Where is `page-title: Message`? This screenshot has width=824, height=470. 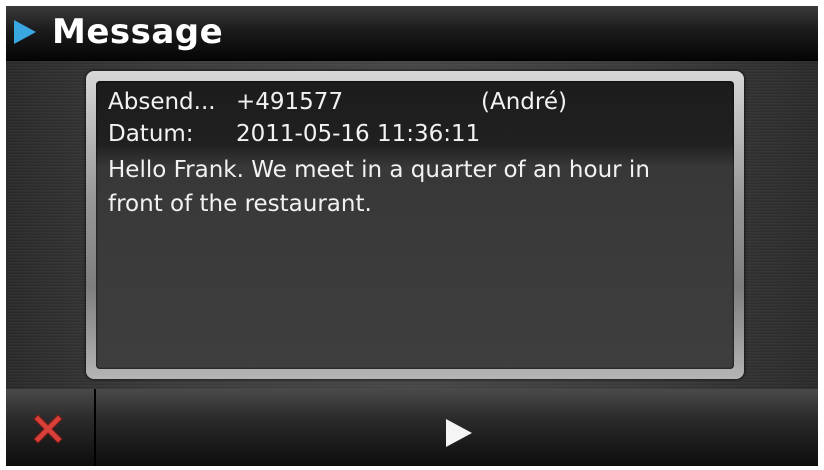
page-title: Message is located at coordinates (138, 32).